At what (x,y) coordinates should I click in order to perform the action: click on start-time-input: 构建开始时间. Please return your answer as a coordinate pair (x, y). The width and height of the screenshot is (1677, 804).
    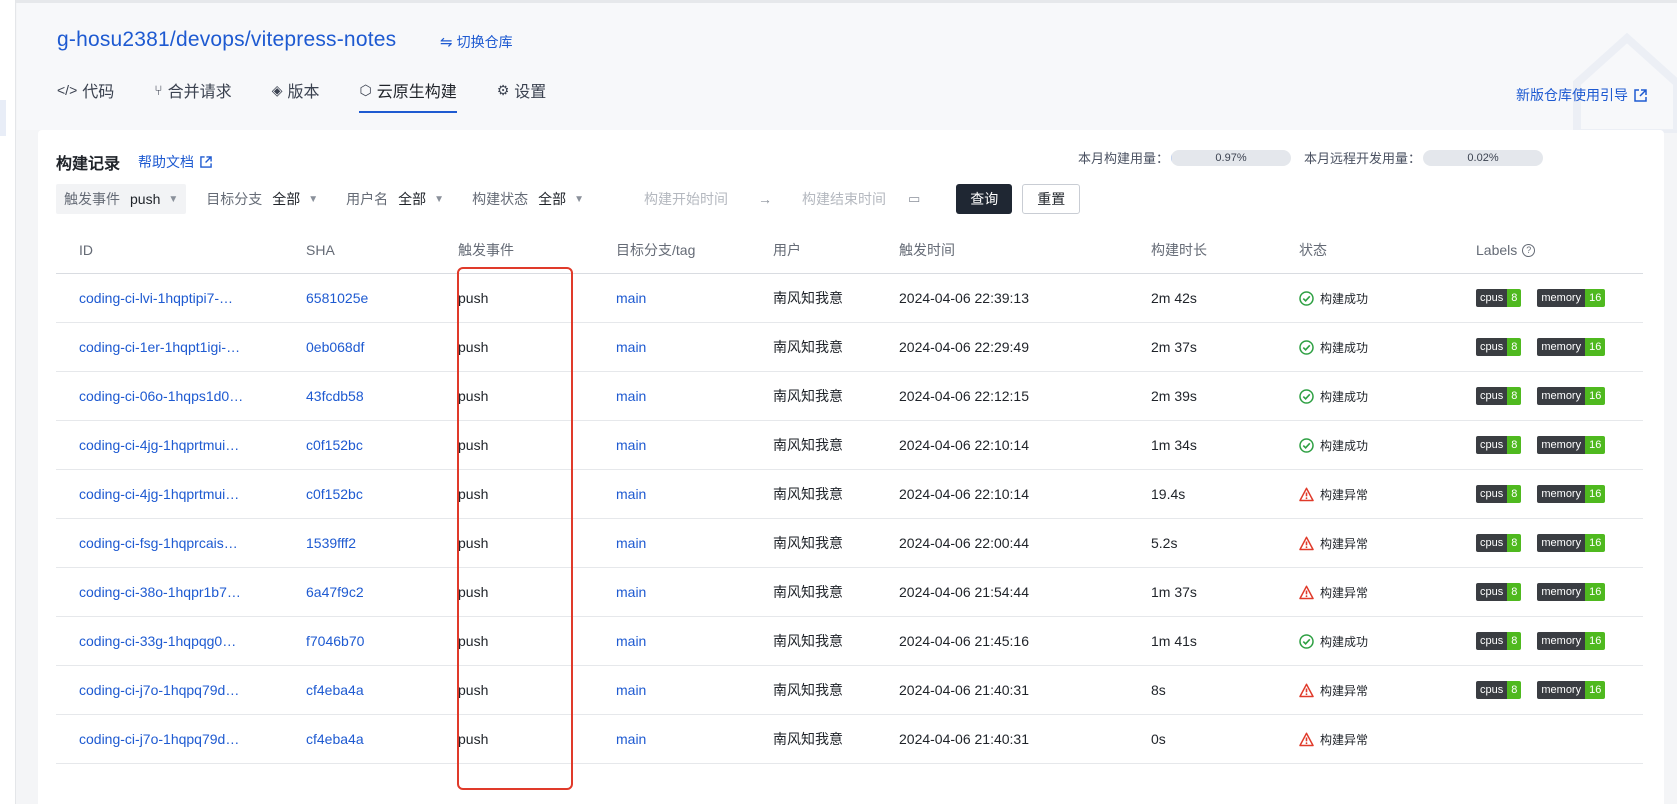
    Looking at the image, I should click on (686, 199).